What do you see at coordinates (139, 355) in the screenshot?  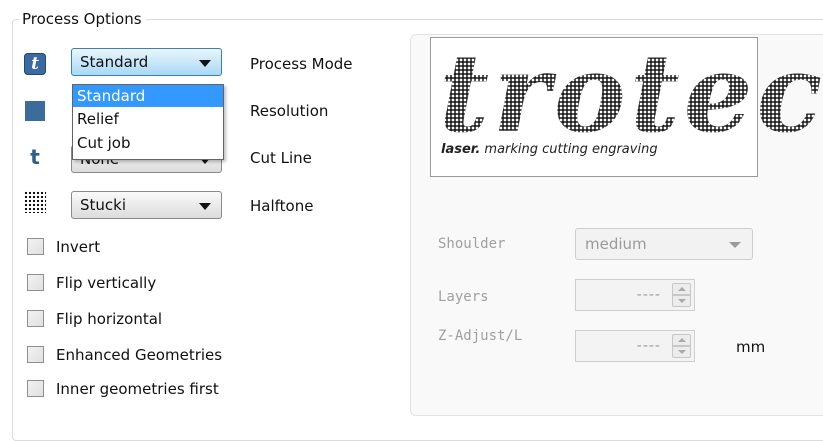 I see `enhanced-geometries-label: Enhanced Geometries` at bounding box center [139, 355].